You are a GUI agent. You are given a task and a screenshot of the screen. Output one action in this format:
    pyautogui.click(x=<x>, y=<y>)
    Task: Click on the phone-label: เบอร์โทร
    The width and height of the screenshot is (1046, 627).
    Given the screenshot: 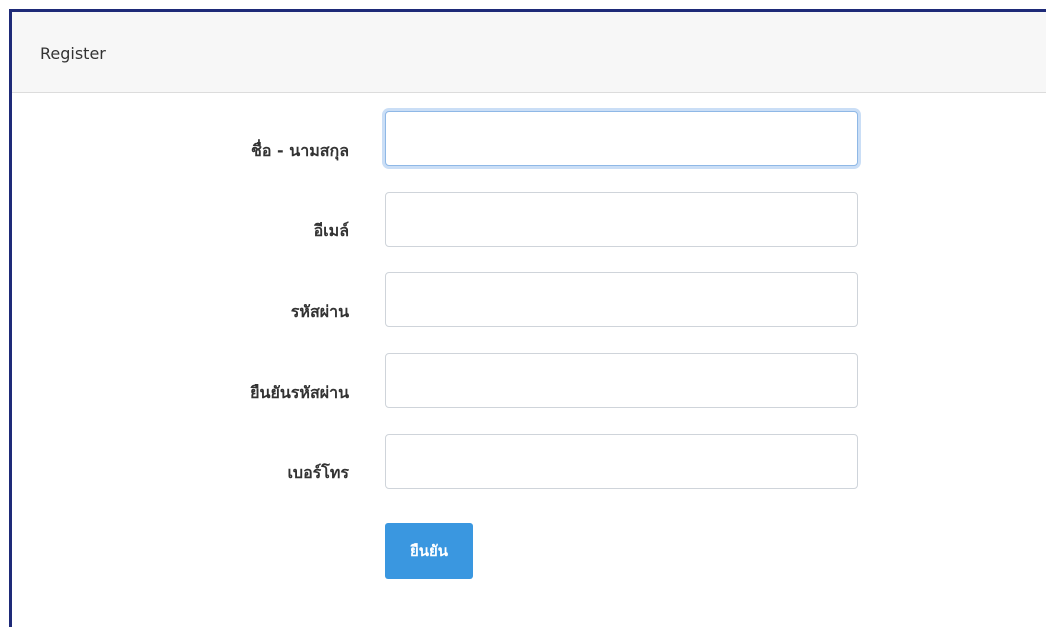 What is the action you would take?
    pyautogui.click(x=318, y=472)
    